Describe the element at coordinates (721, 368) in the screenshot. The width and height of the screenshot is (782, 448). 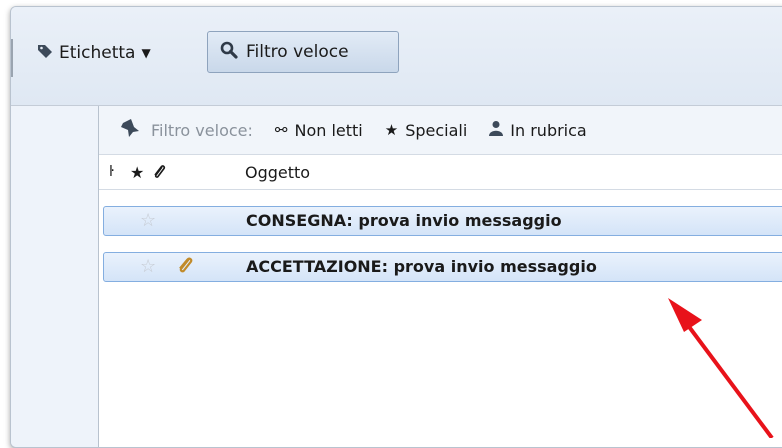
I see `red-arrow-annotation` at that location.